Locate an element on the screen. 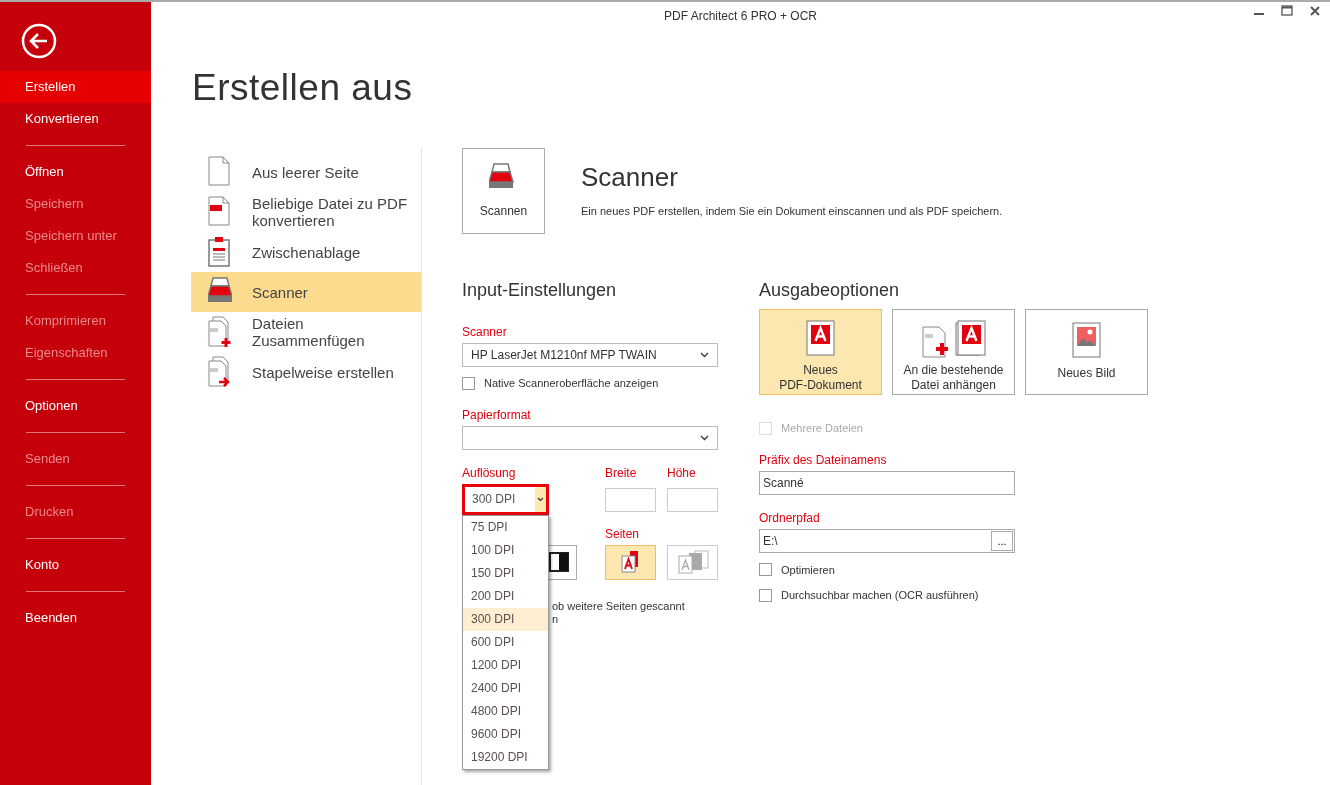  field-label: Scanner is located at coordinates (485, 332).